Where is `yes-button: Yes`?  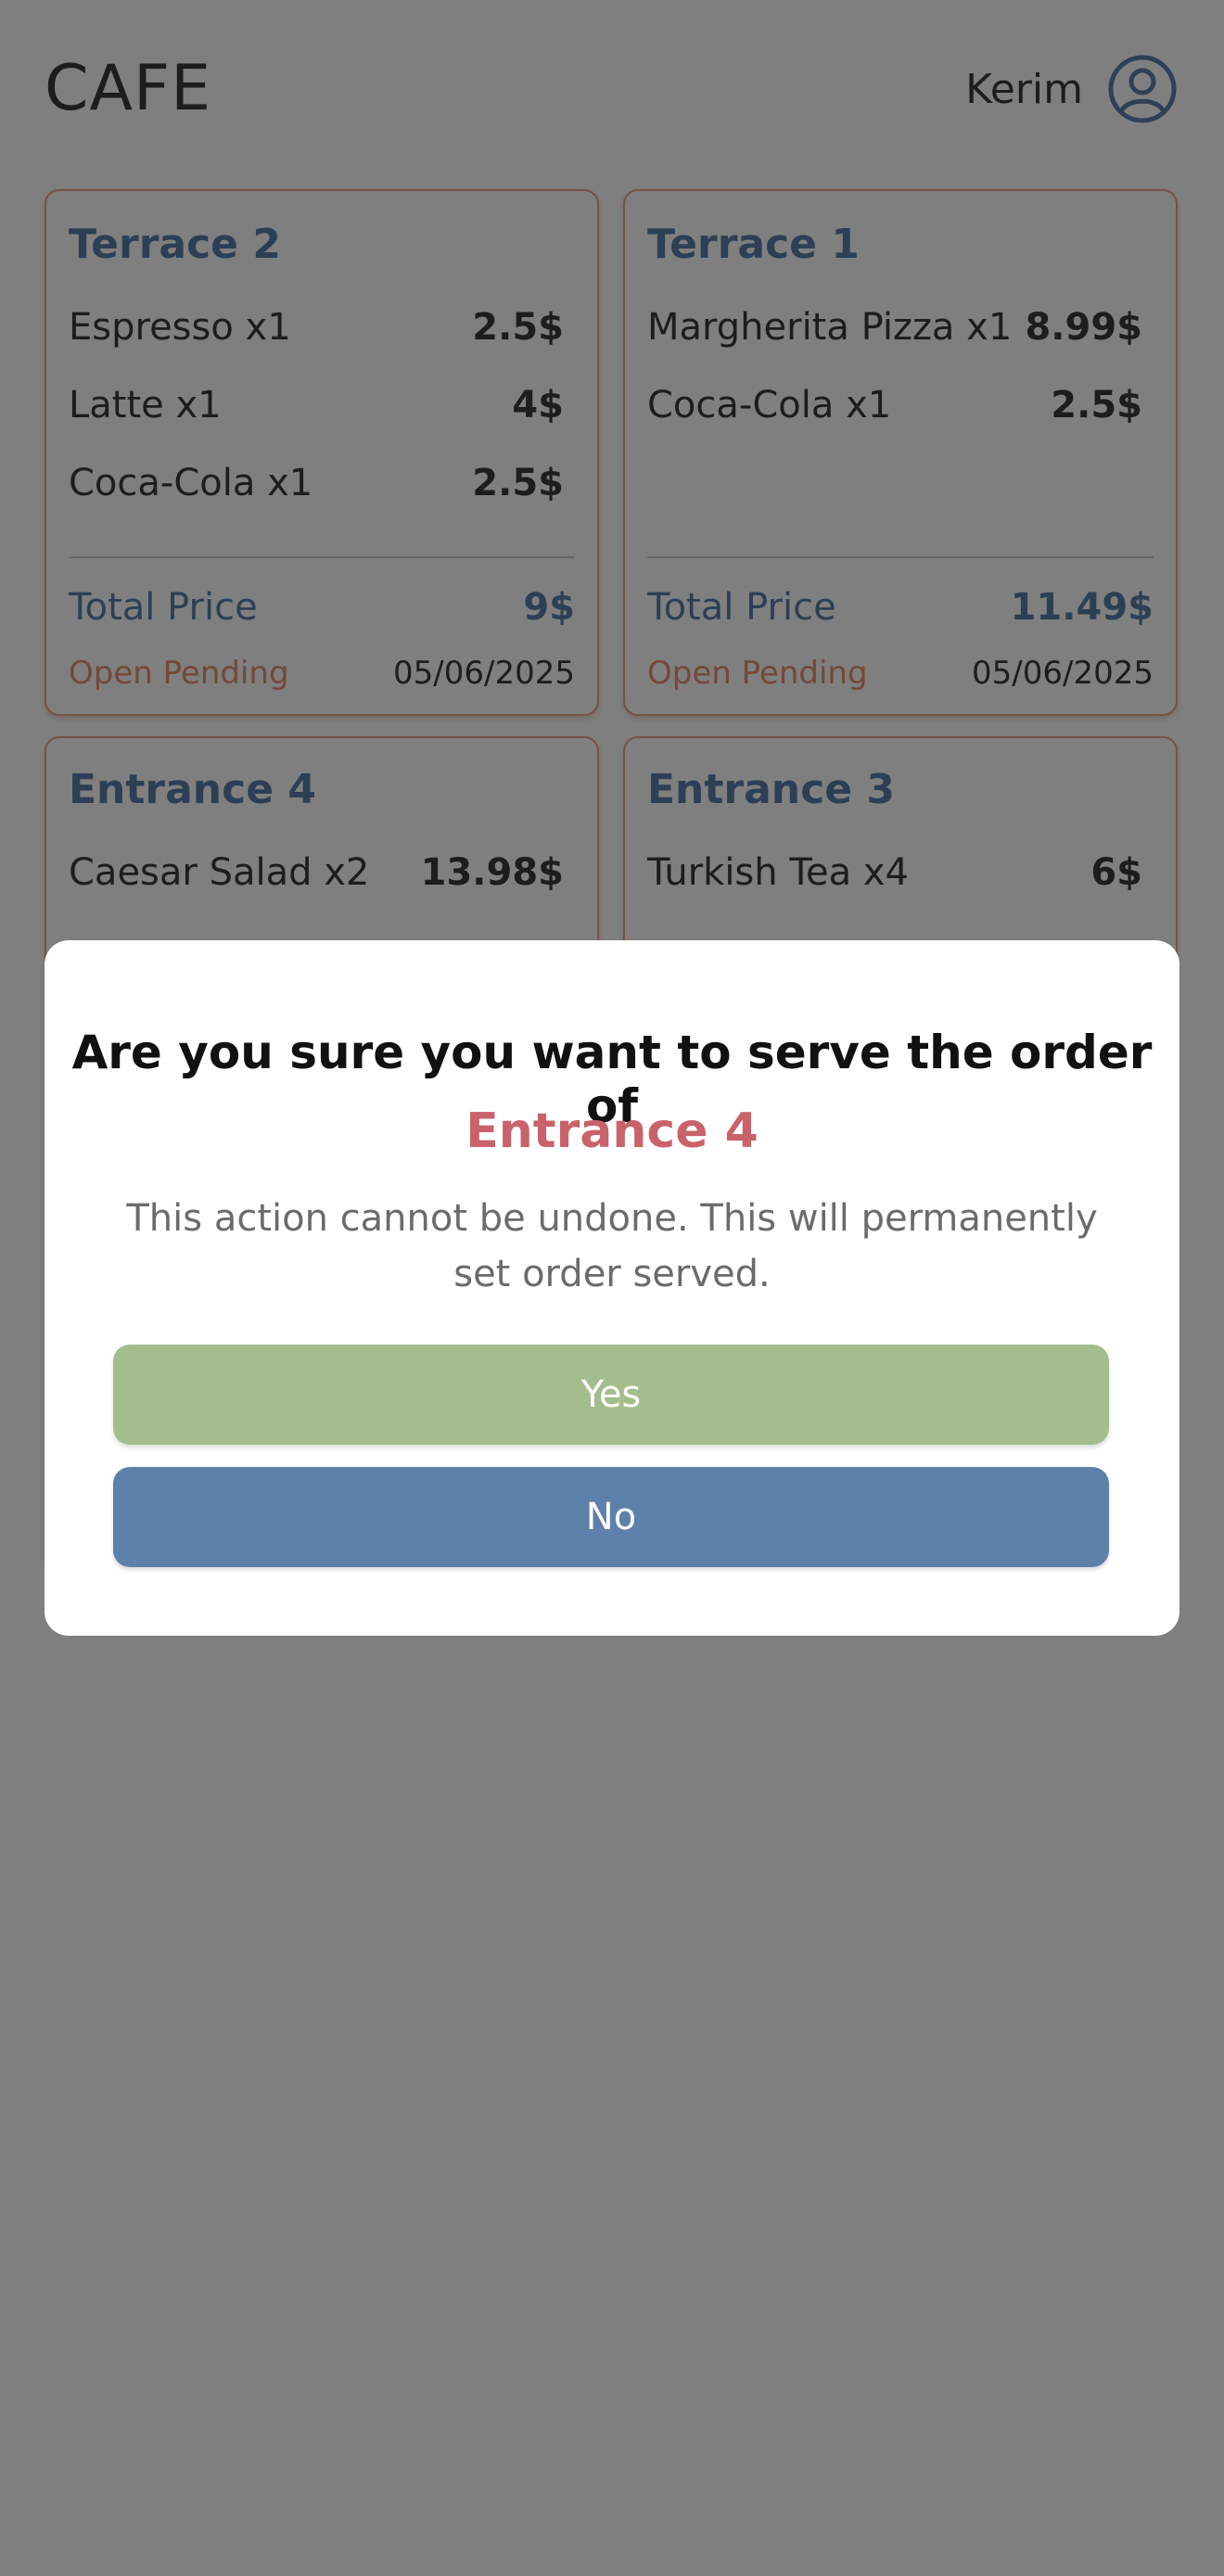
yes-button: Yes is located at coordinates (611, 1395).